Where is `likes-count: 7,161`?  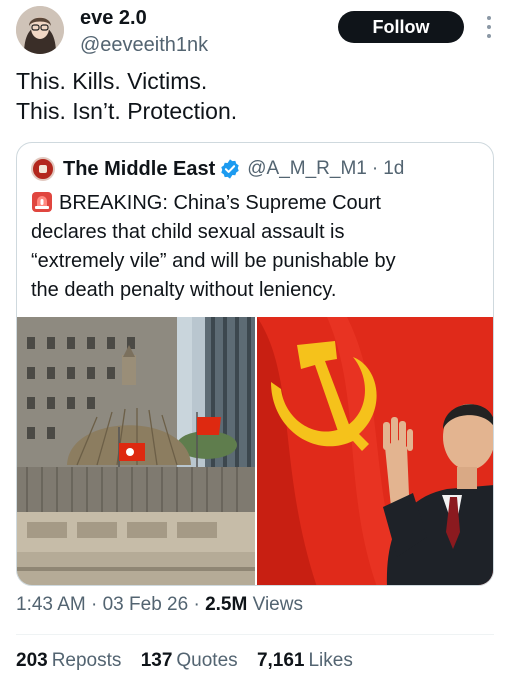 likes-count: 7,161 is located at coordinates (280, 660).